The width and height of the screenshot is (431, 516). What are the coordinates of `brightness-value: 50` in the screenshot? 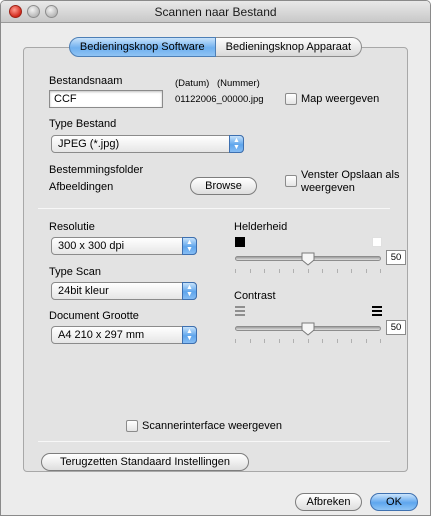 It's located at (396, 257).